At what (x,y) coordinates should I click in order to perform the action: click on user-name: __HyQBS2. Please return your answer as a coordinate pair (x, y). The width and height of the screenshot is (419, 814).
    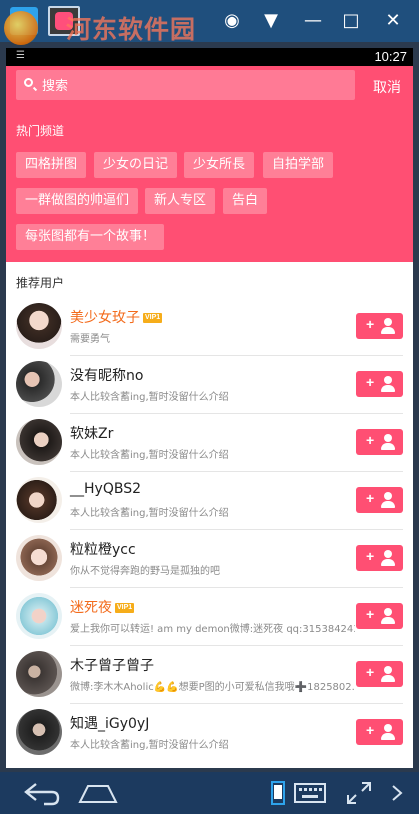
    Looking at the image, I should click on (105, 489).